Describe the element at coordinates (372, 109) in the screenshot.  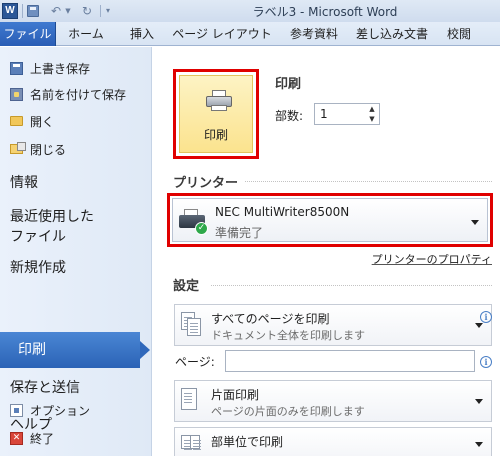
I see `increment-icon: ▲` at that location.